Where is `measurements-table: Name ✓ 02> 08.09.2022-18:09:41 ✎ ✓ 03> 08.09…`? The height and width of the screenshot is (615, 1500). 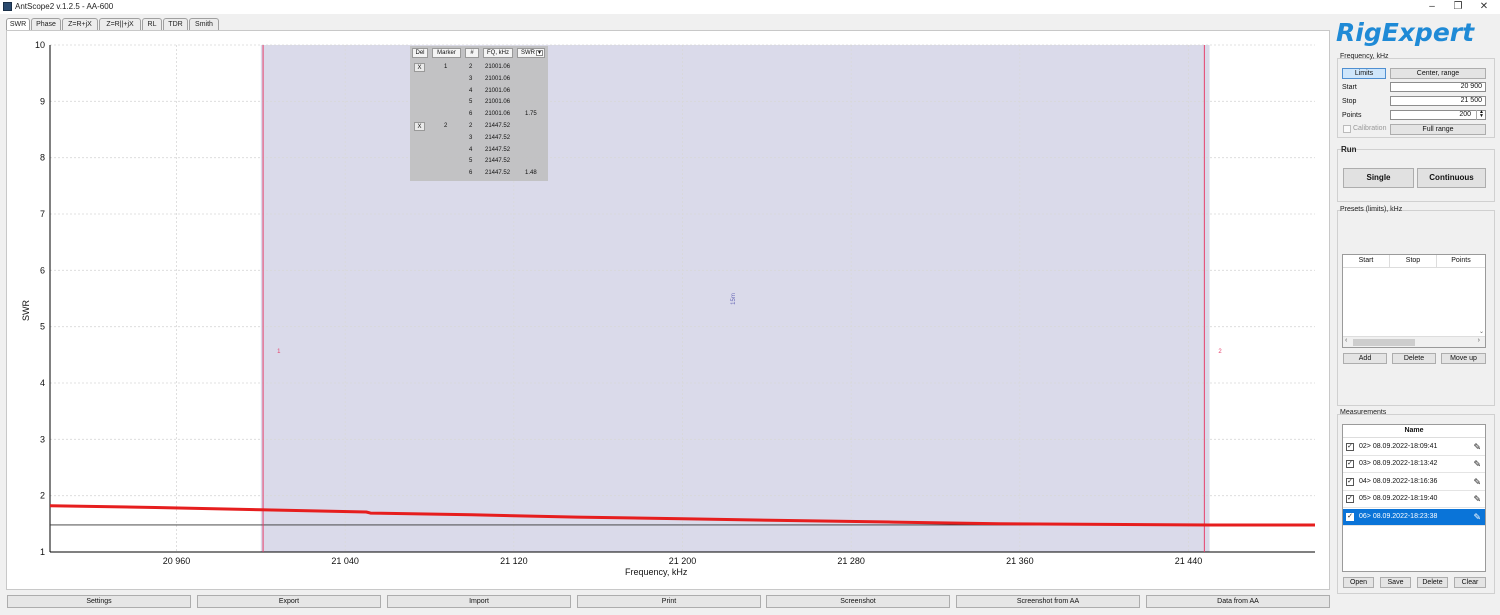 measurements-table: Name ✓ 02> 08.09.2022-18:09:41 ✎ ✓ 03> 08.09… is located at coordinates (1414, 498).